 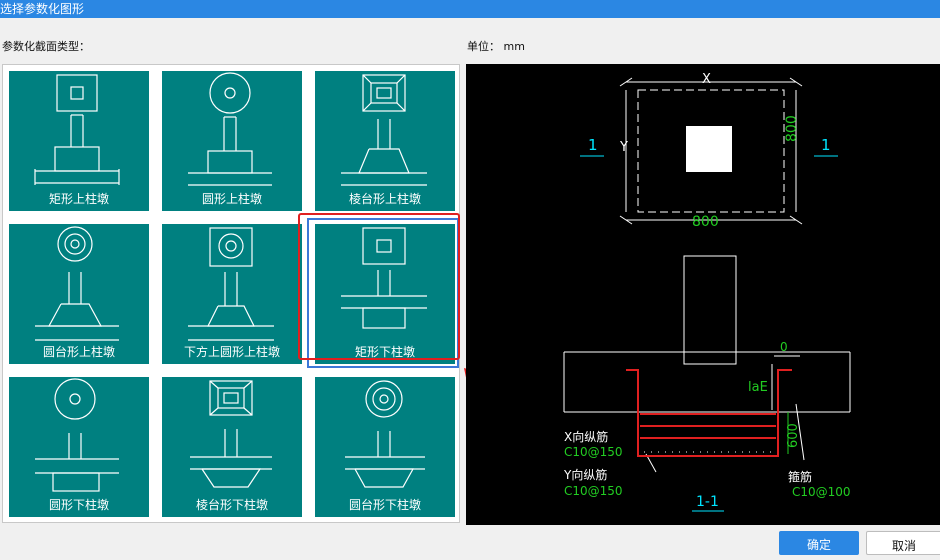 What do you see at coordinates (593, 452) in the screenshot?
I see `x-rebar-value: C10@150` at bounding box center [593, 452].